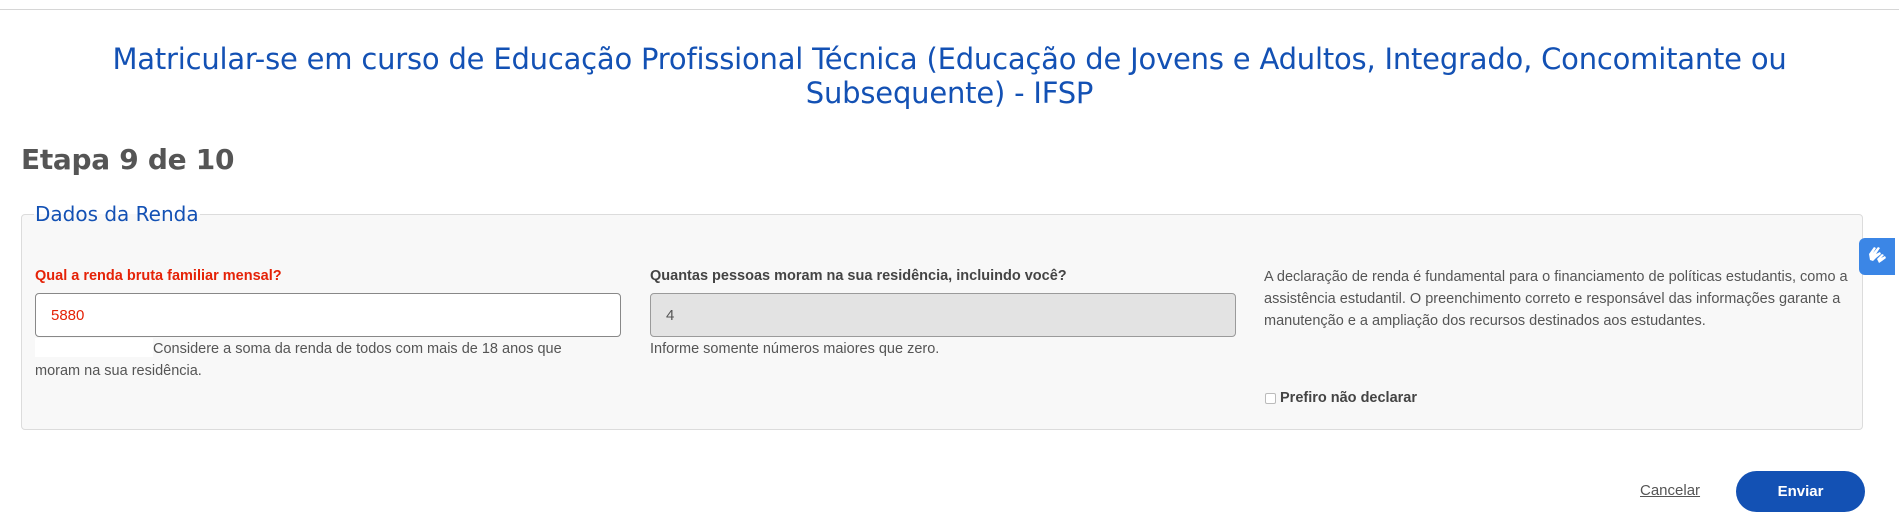 This screenshot has height=523, width=1899. What do you see at coordinates (1270, 398) in the screenshot?
I see `decline-checkbox` at bounding box center [1270, 398].